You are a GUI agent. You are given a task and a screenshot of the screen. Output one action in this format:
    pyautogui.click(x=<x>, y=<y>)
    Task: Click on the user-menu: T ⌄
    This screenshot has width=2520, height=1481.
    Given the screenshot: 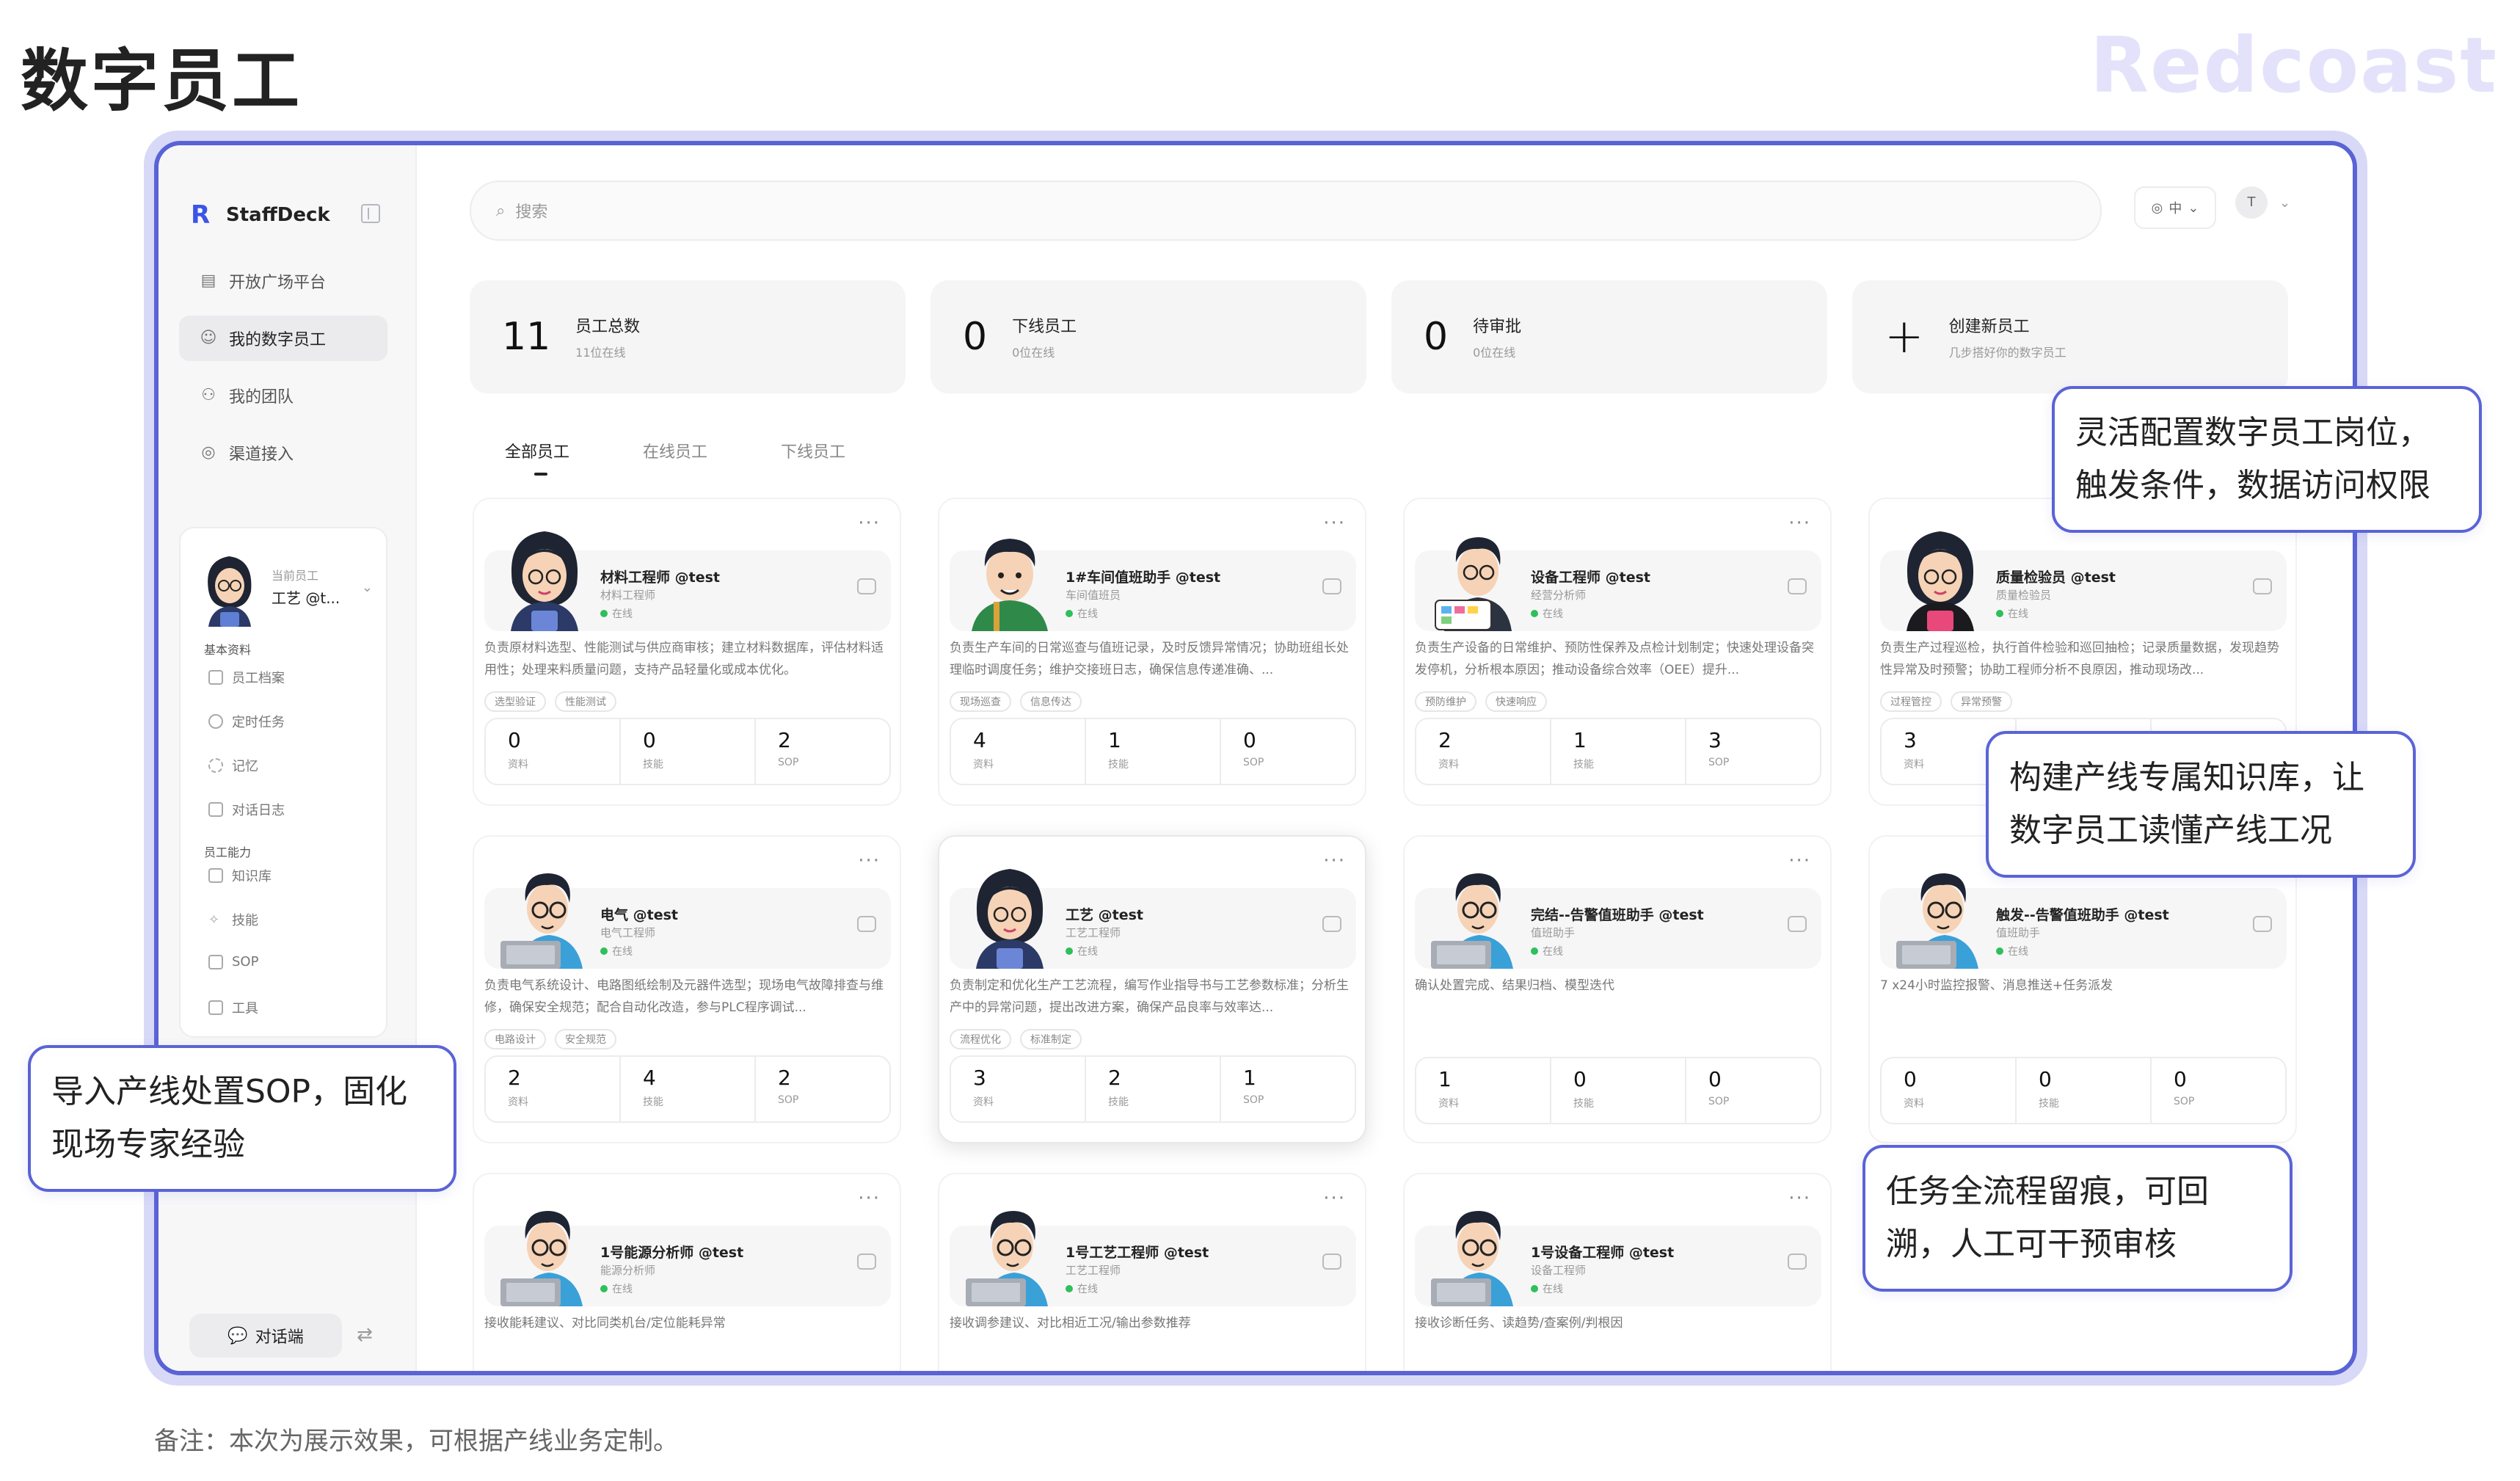 What is the action you would take?
    pyautogui.click(x=2262, y=202)
    